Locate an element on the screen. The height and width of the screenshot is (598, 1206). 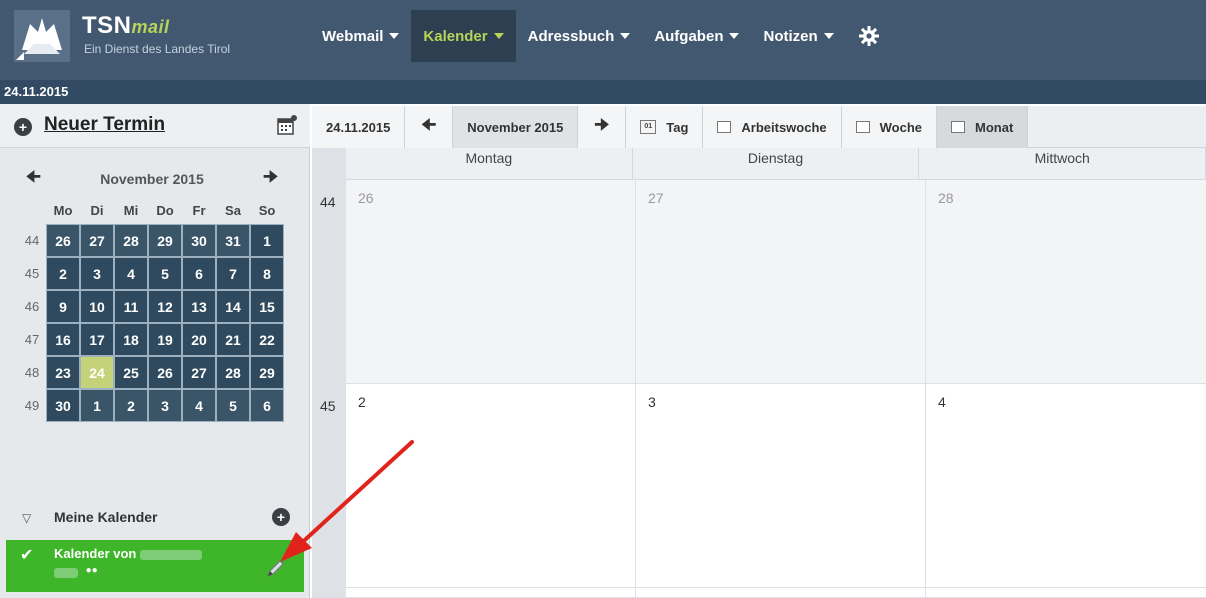
next-period-button: 🠊 is located at coordinates (602, 127).